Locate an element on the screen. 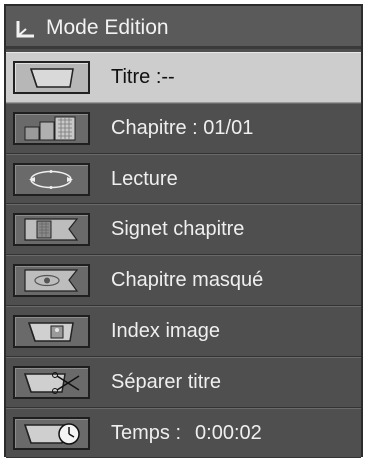 This screenshot has height=461, width=367. menu-item-label: Séparer titre is located at coordinates (166, 381).